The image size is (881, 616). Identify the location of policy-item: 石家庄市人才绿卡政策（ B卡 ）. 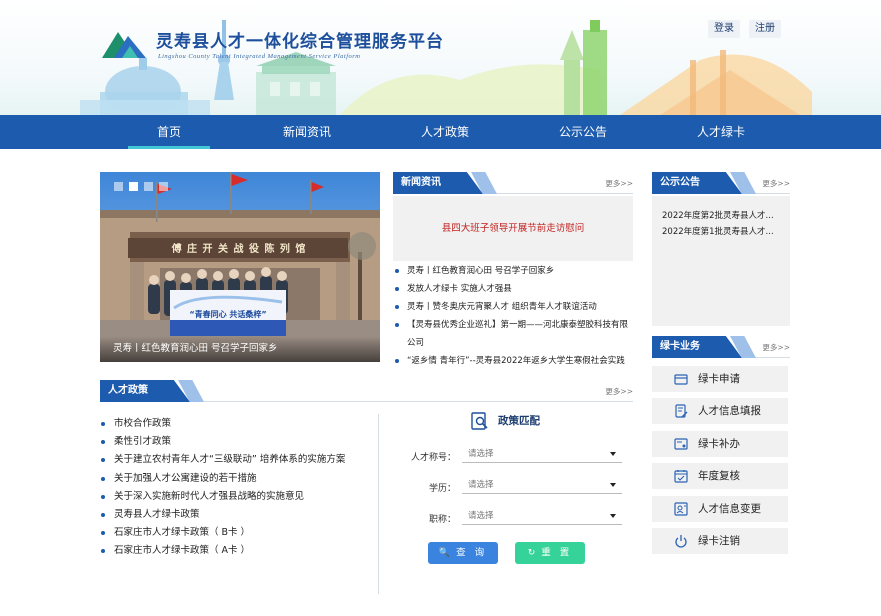
(240, 533).